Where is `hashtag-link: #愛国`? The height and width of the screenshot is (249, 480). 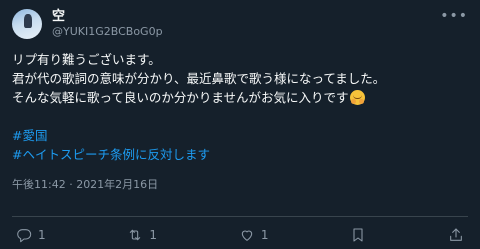 hashtag-link: #愛国 is located at coordinates (29, 135).